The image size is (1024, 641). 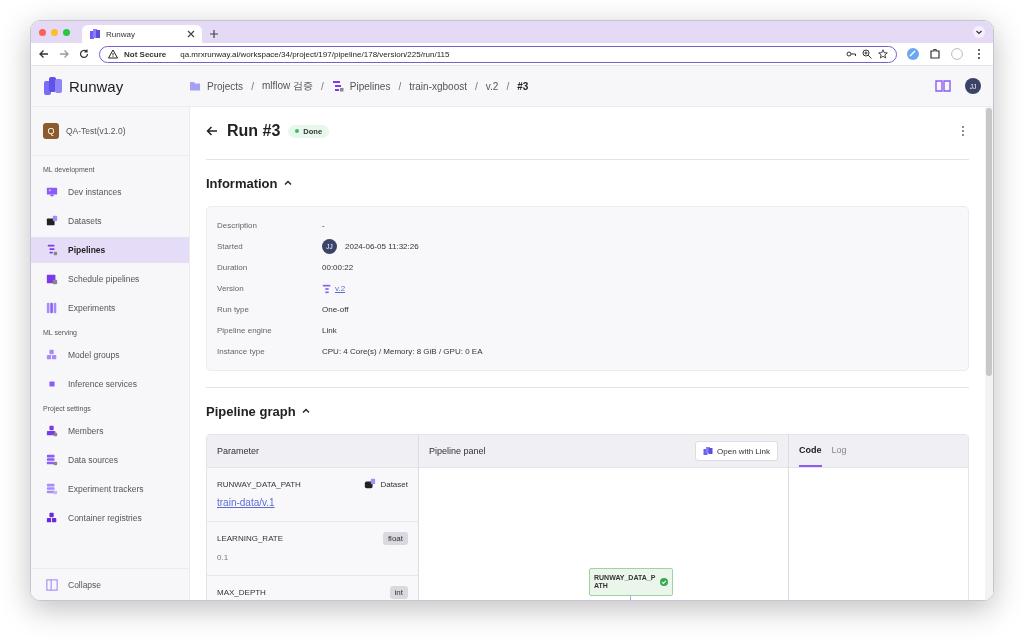 What do you see at coordinates (242, 592) in the screenshot?
I see `parameter-name: MAX_DEPTH` at bounding box center [242, 592].